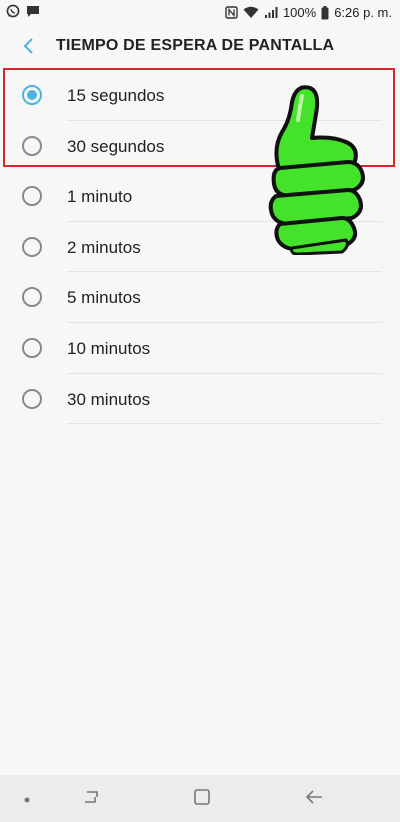  I want to click on status-time: 6:26 p. m., so click(363, 12).